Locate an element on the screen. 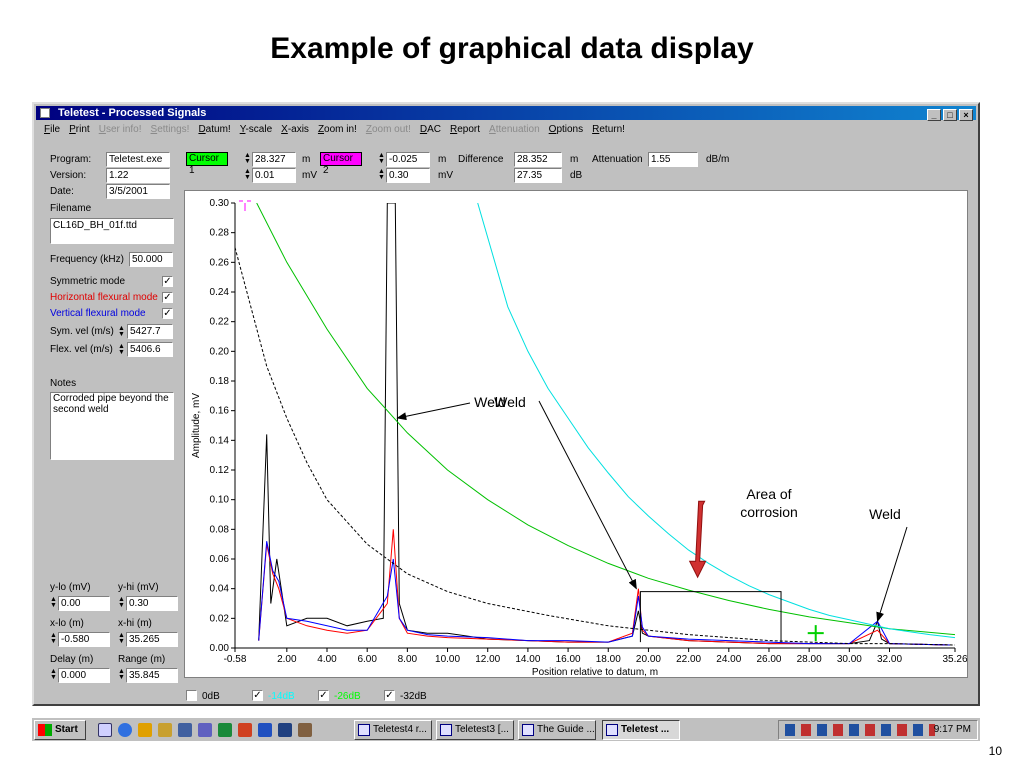  sym-vel-label: Sym. vel (m/s) is located at coordinates (82, 331).